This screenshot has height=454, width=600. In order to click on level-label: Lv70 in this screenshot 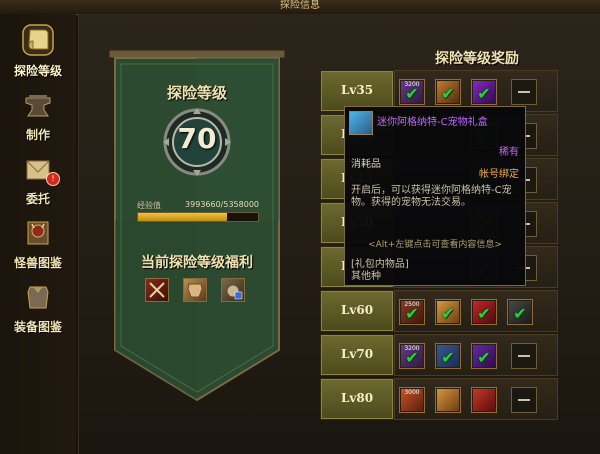, I will do `click(357, 354)`.